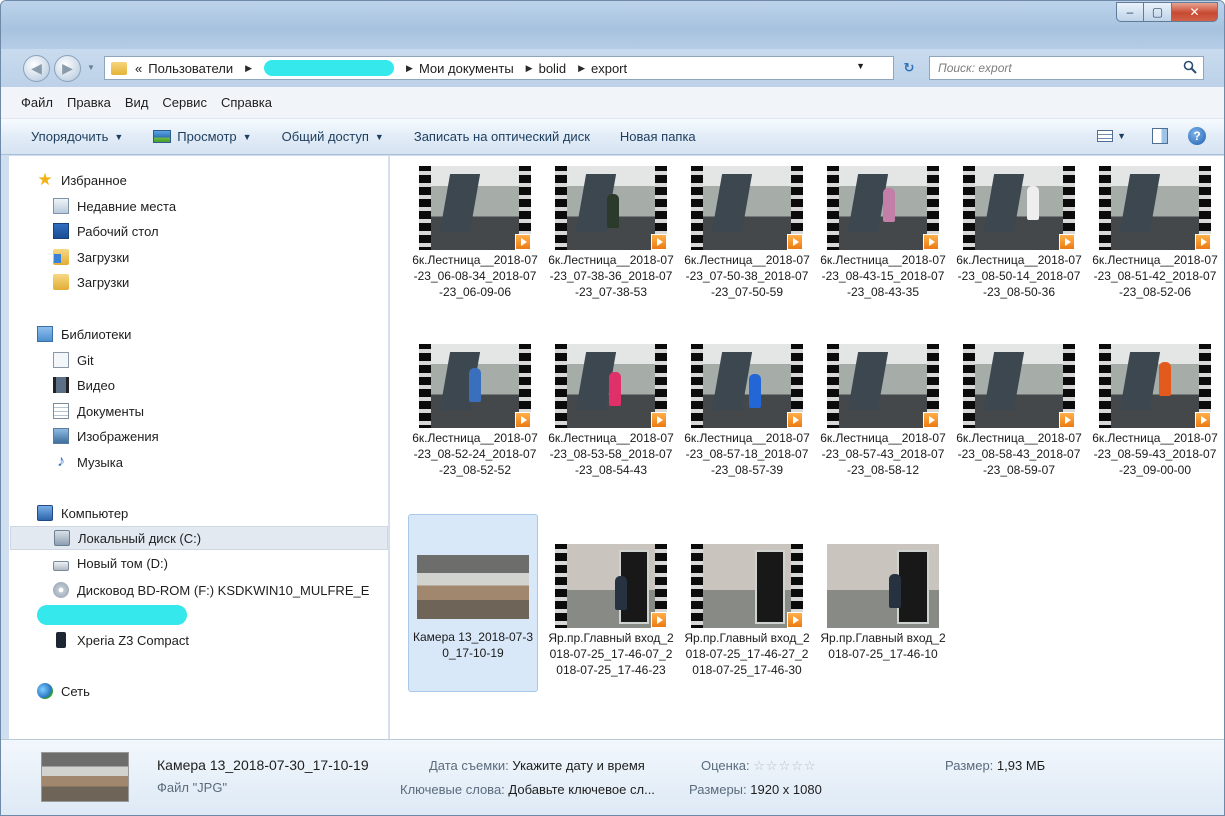 The height and width of the screenshot is (816, 1225). I want to click on breadcrumb-bolid: bolid, so click(552, 68).